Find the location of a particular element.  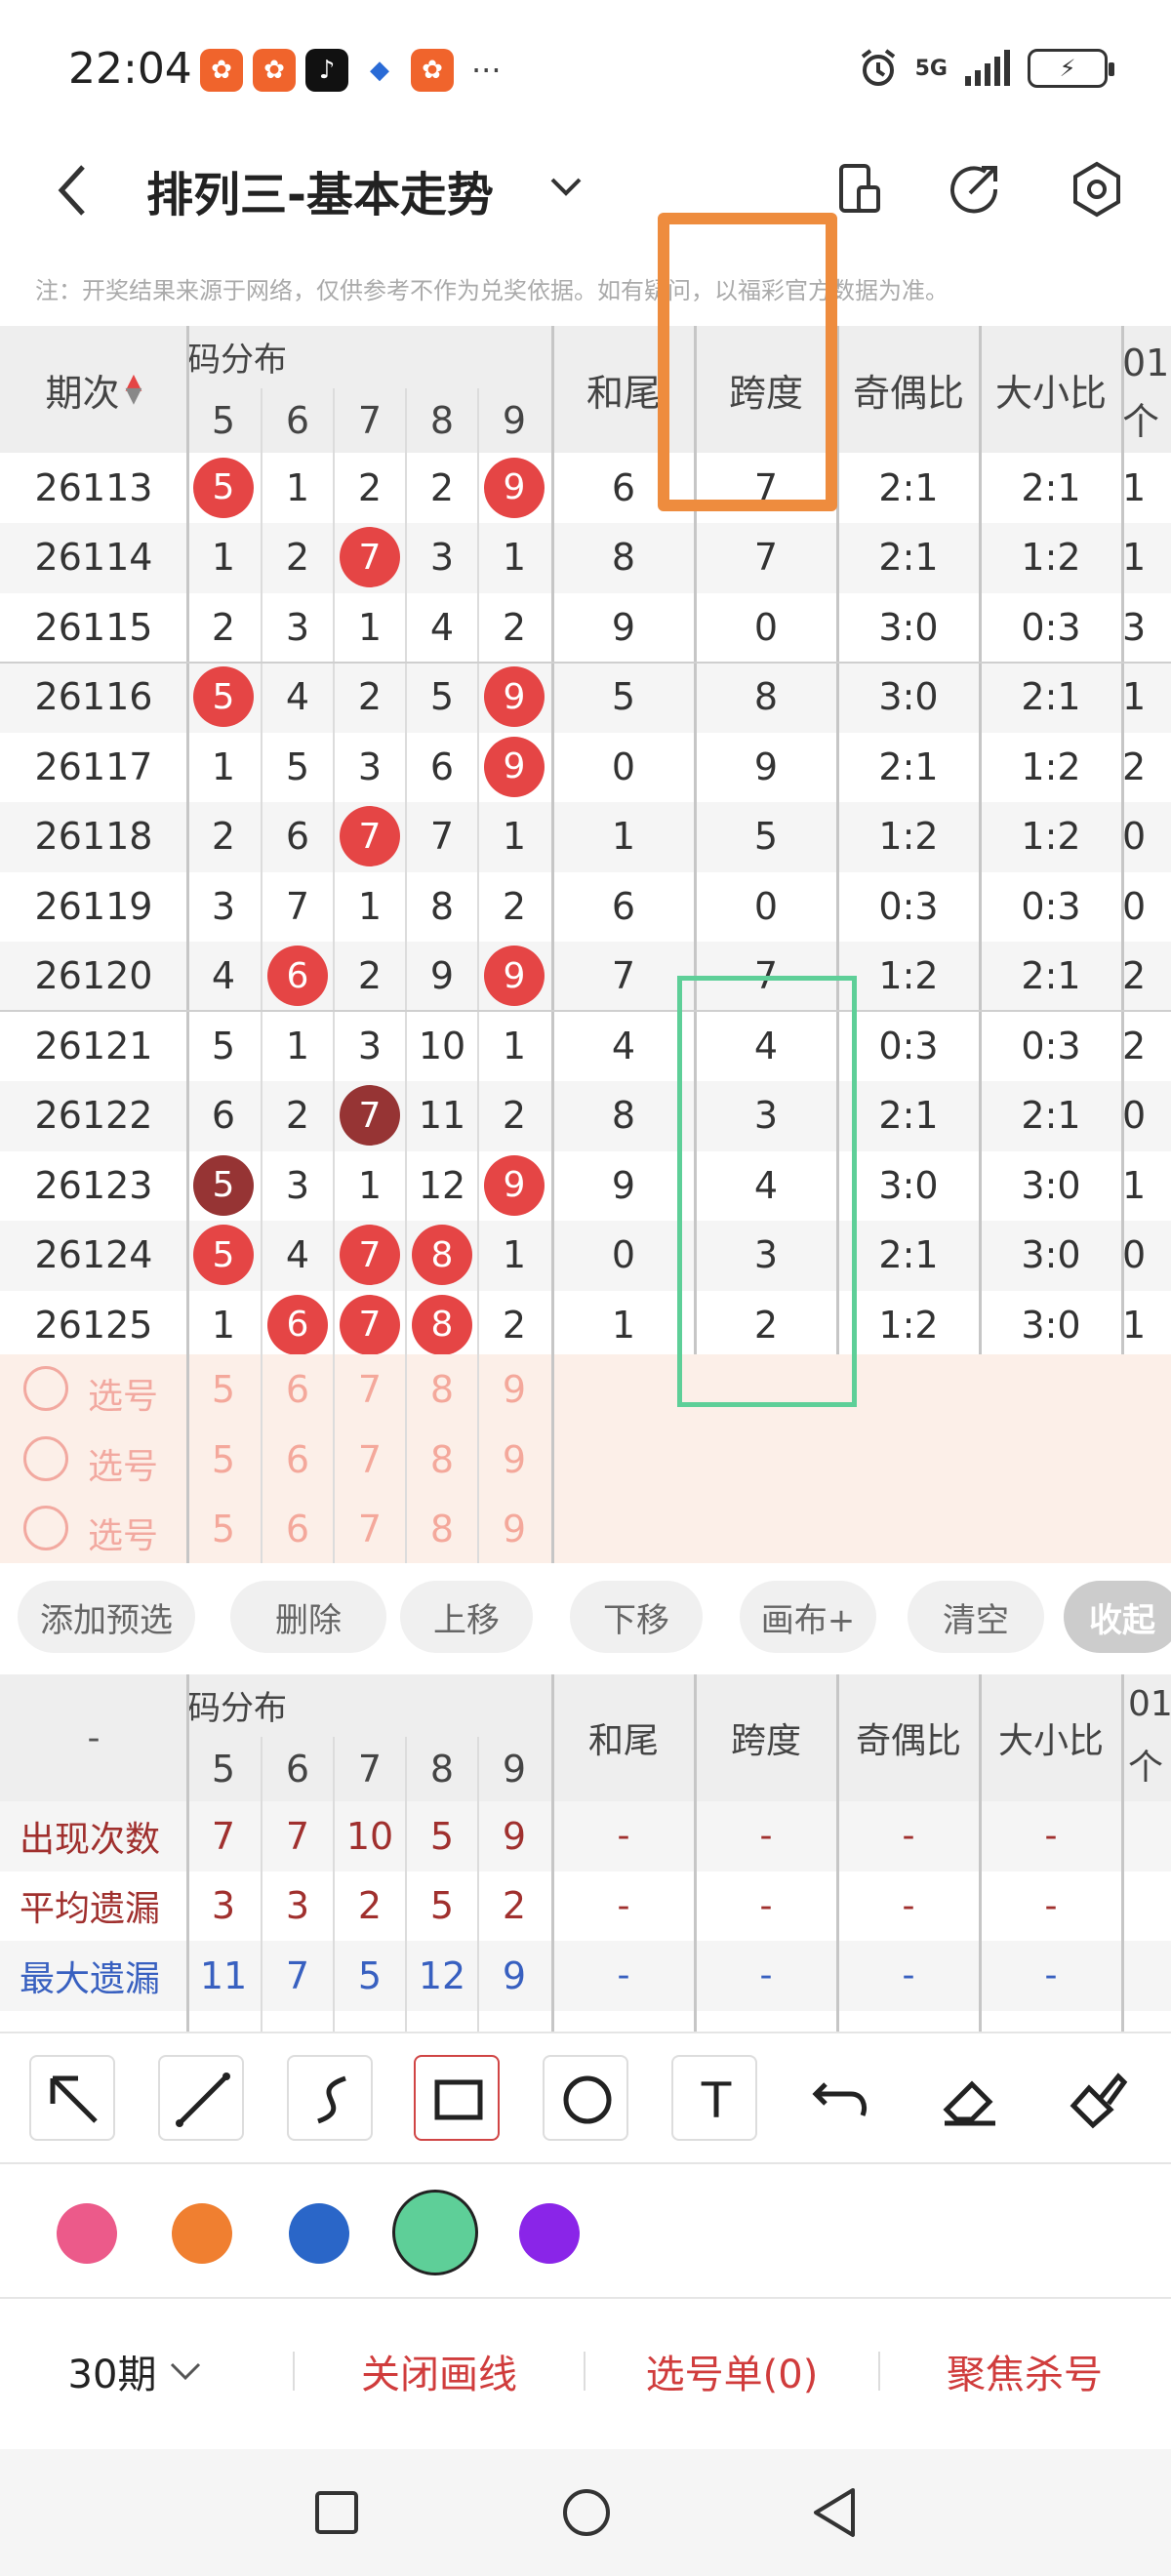

digit-cell: 4 is located at coordinates (442, 627).